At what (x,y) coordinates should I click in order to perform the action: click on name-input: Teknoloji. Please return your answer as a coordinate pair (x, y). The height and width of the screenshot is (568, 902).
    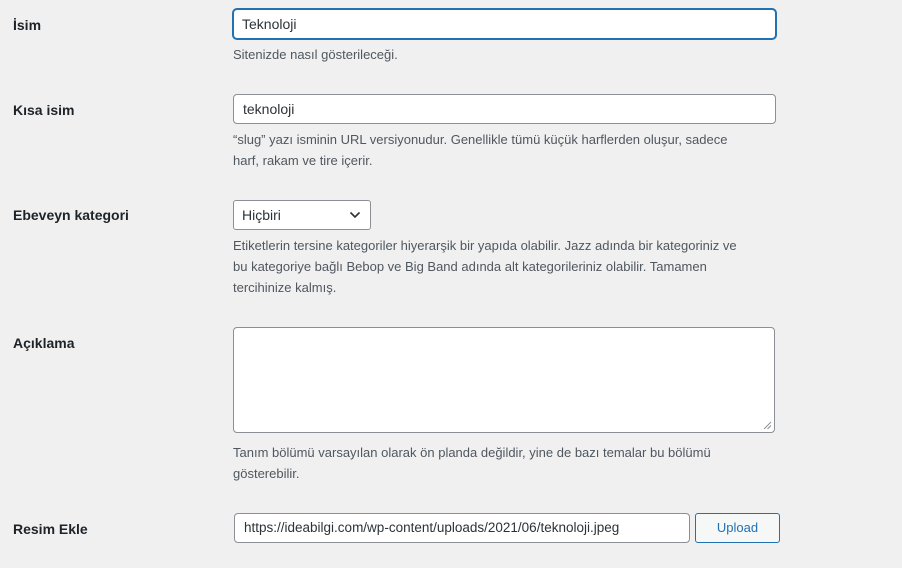
    Looking at the image, I should click on (504, 24).